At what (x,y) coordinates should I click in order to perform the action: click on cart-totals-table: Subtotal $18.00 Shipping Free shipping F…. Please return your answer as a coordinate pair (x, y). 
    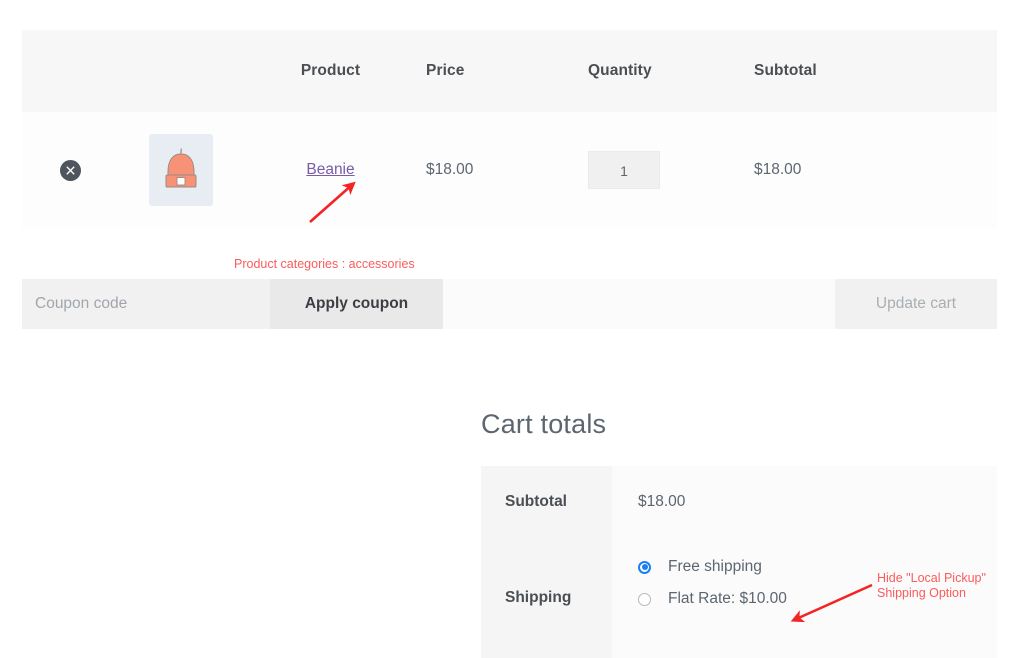
    Looking at the image, I should click on (739, 562).